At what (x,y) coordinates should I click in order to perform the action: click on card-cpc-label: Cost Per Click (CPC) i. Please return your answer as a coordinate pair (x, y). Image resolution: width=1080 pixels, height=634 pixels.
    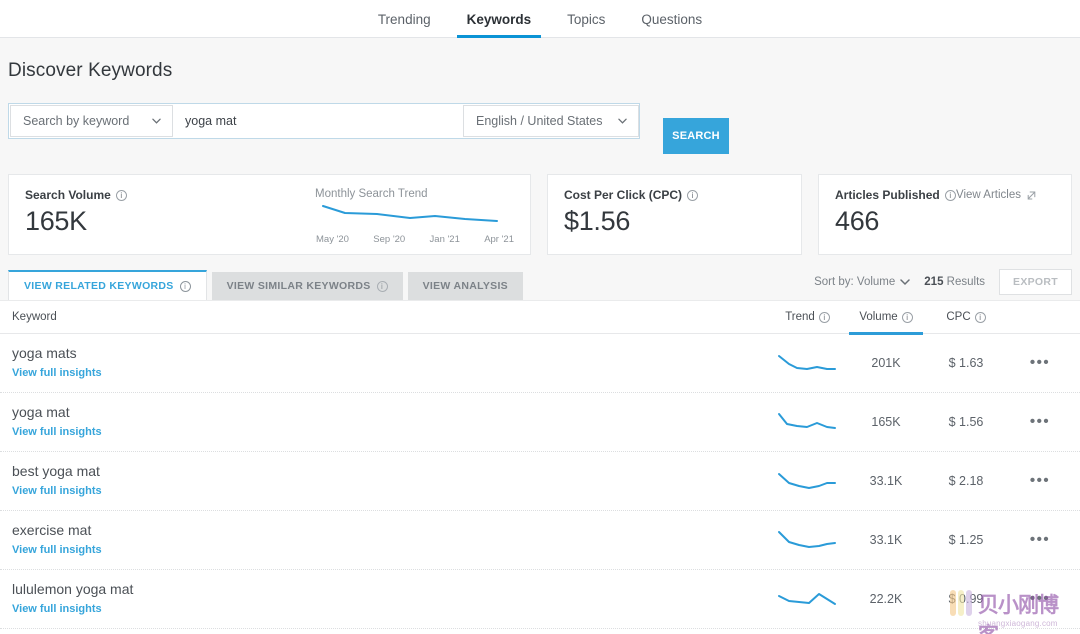
    Looking at the image, I should click on (674, 195).